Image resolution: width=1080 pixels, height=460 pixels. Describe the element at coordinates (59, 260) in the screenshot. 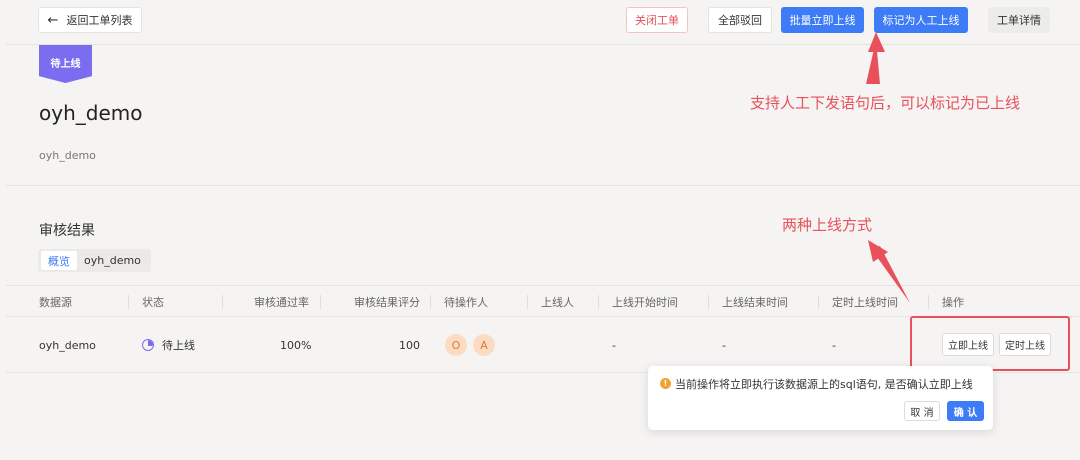

I see `tab-overview: 概览` at that location.